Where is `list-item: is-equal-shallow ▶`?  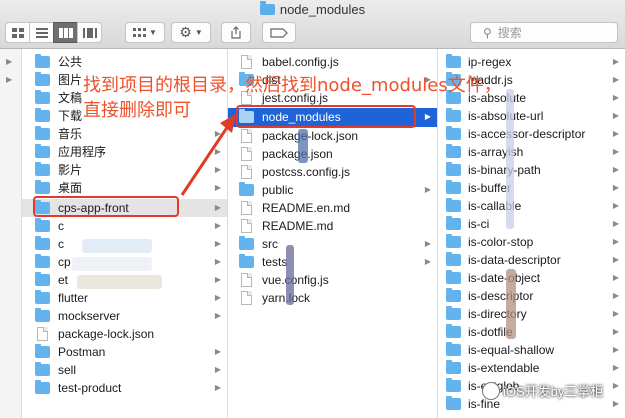
list-item: is-equal-shallow ▶ is located at coordinates (531, 350).